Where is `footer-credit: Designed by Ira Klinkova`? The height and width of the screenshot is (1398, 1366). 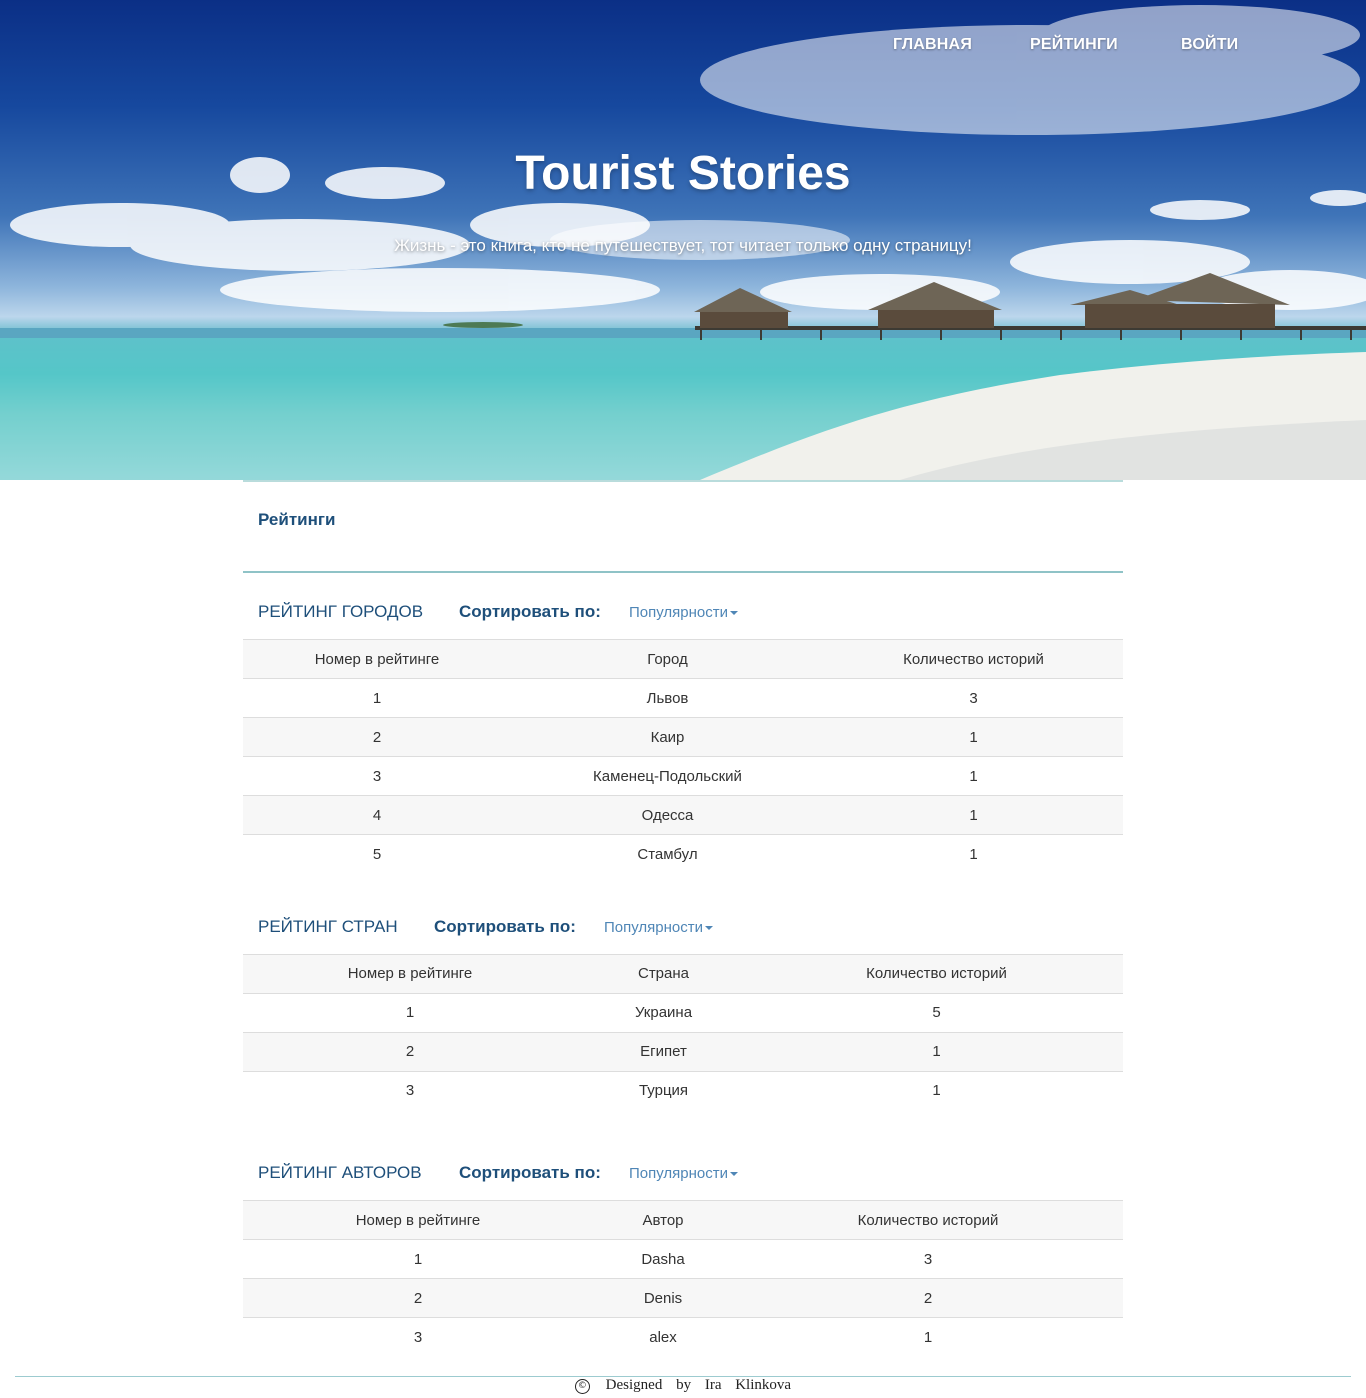 footer-credit: Designed by Ira Klinkova is located at coordinates (698, 1385).